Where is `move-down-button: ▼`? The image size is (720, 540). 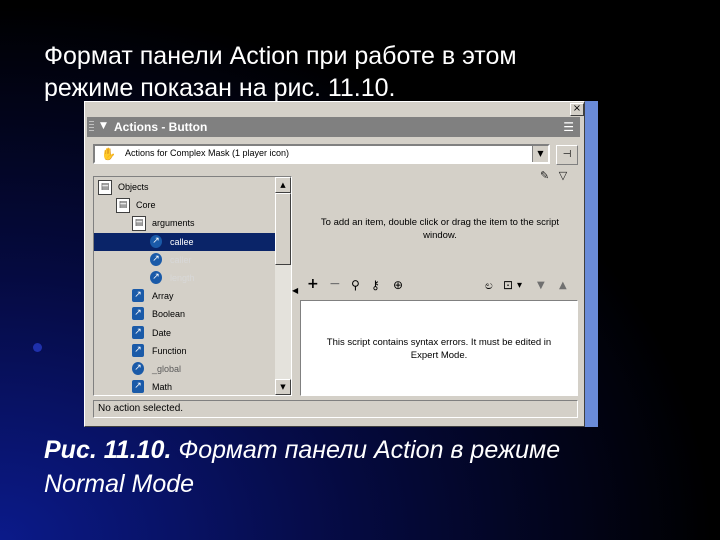 move-down-button: ▼ is located at coordinates (541, 285).